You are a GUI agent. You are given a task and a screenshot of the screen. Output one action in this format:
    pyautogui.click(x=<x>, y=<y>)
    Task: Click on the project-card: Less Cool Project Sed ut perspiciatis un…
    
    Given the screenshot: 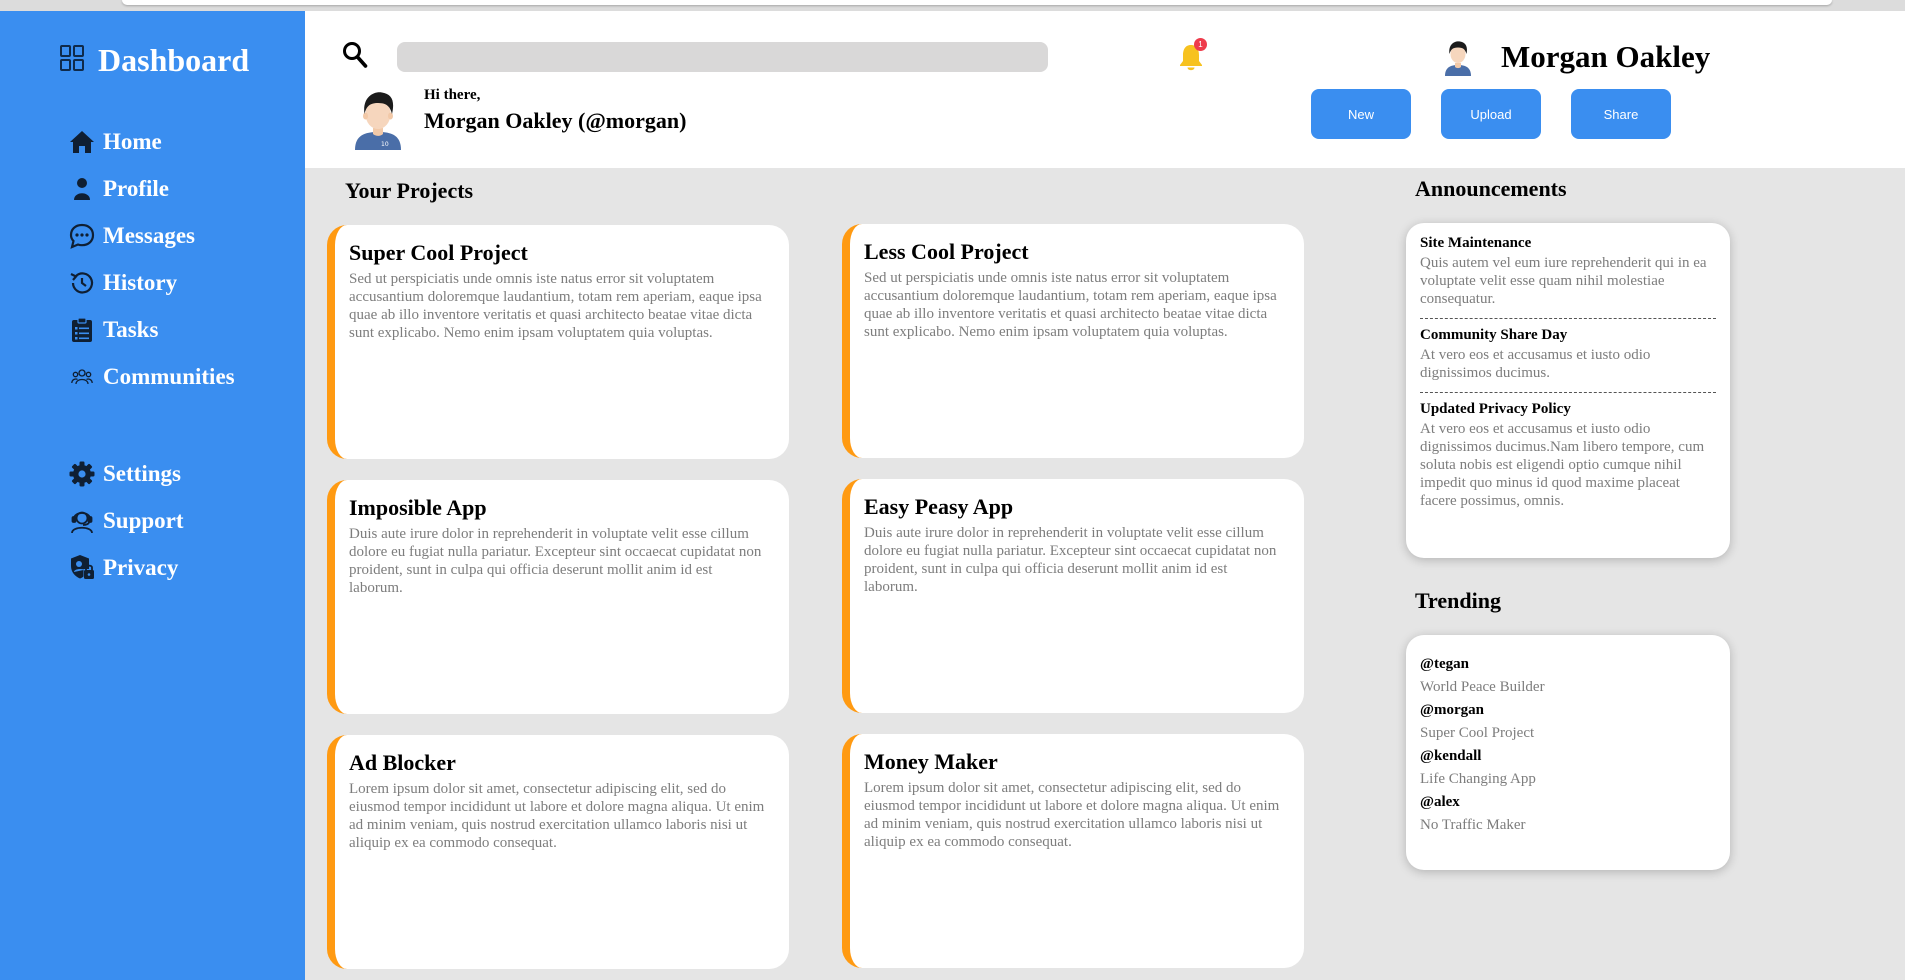 What is the action you would take?
    pyautogui.click(x=1073, y=341)
    